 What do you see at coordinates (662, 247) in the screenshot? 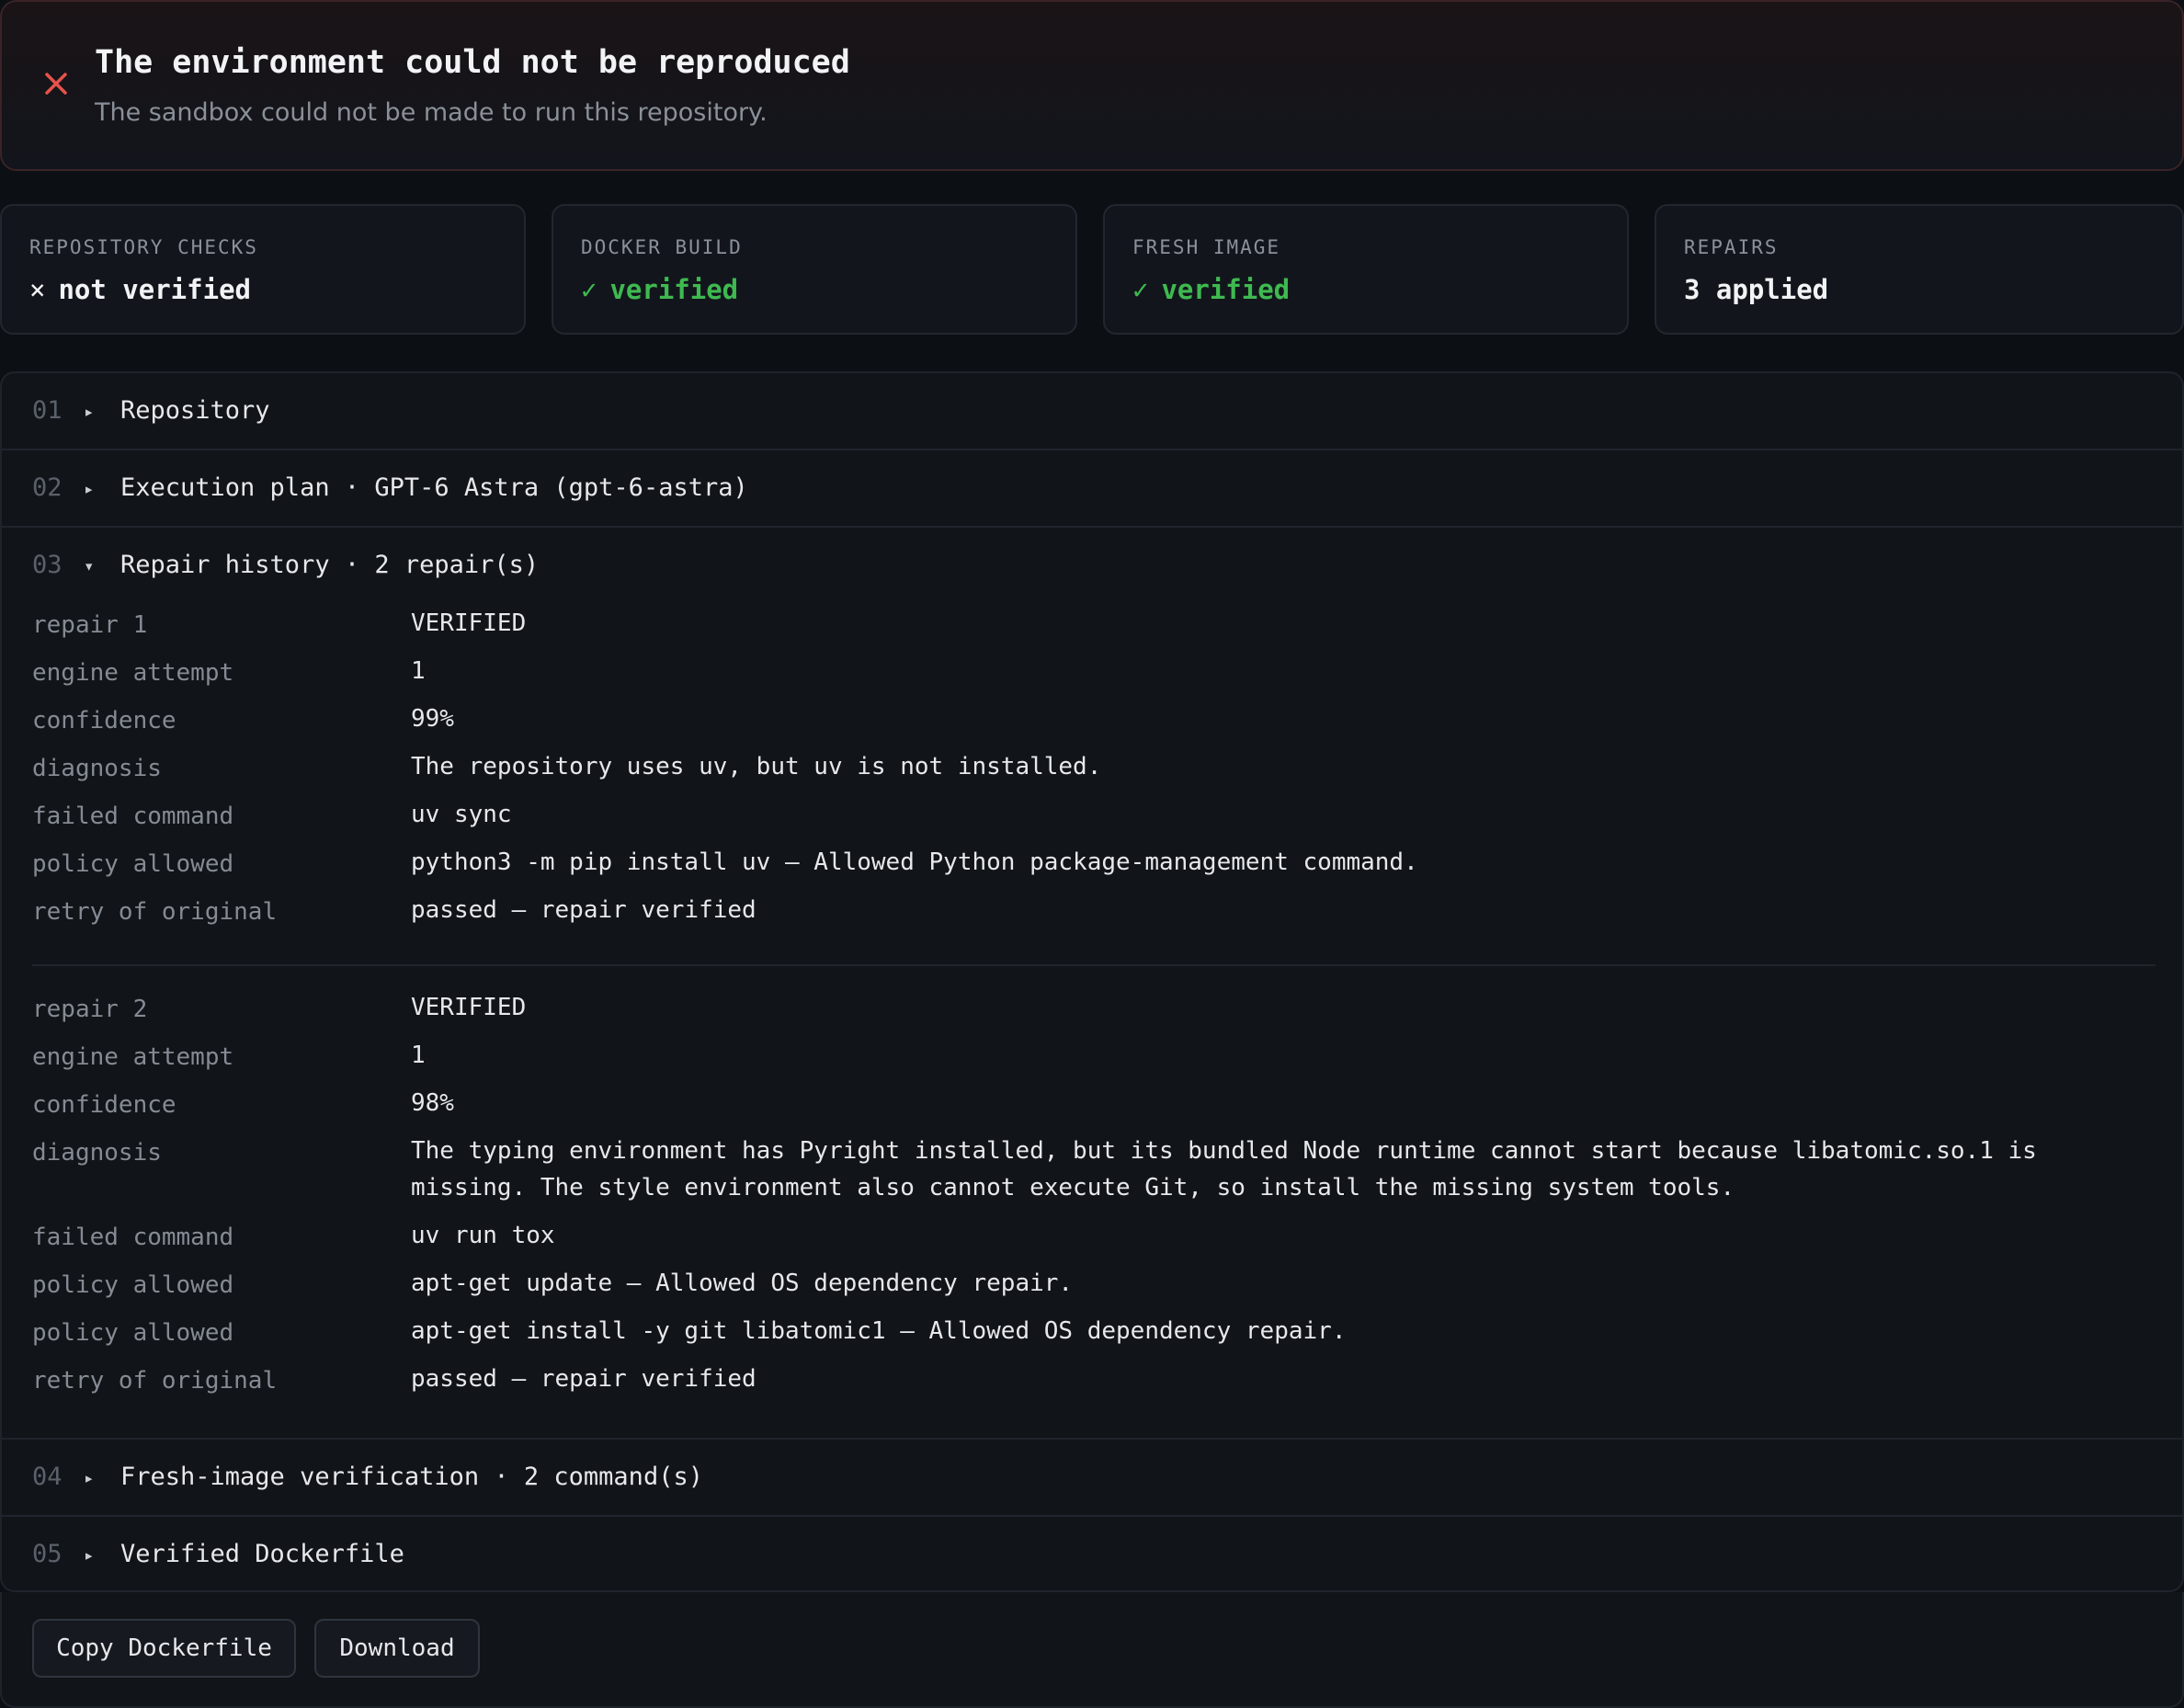
I see `status-card-label: DOCKER BUILD` at bounding box center [662, 247].